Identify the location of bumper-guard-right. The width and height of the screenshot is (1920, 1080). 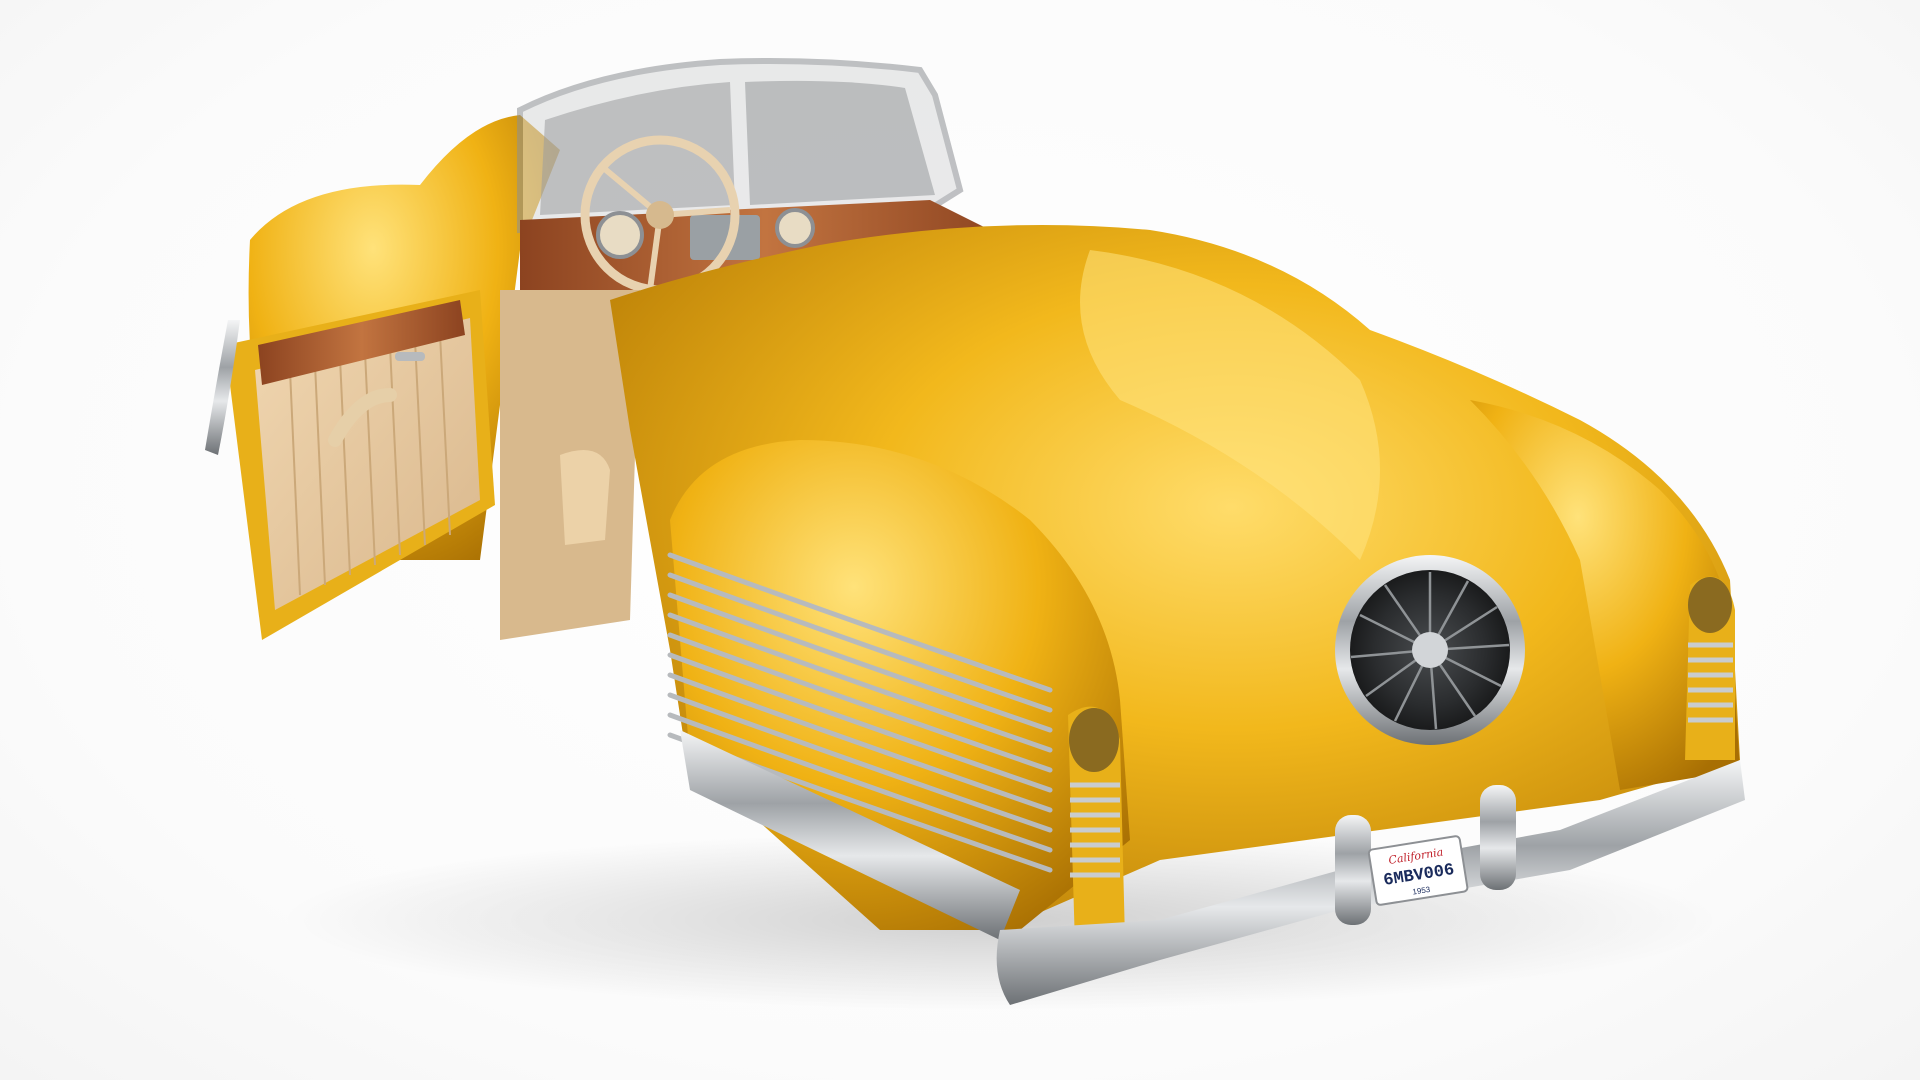
(1498, 837).